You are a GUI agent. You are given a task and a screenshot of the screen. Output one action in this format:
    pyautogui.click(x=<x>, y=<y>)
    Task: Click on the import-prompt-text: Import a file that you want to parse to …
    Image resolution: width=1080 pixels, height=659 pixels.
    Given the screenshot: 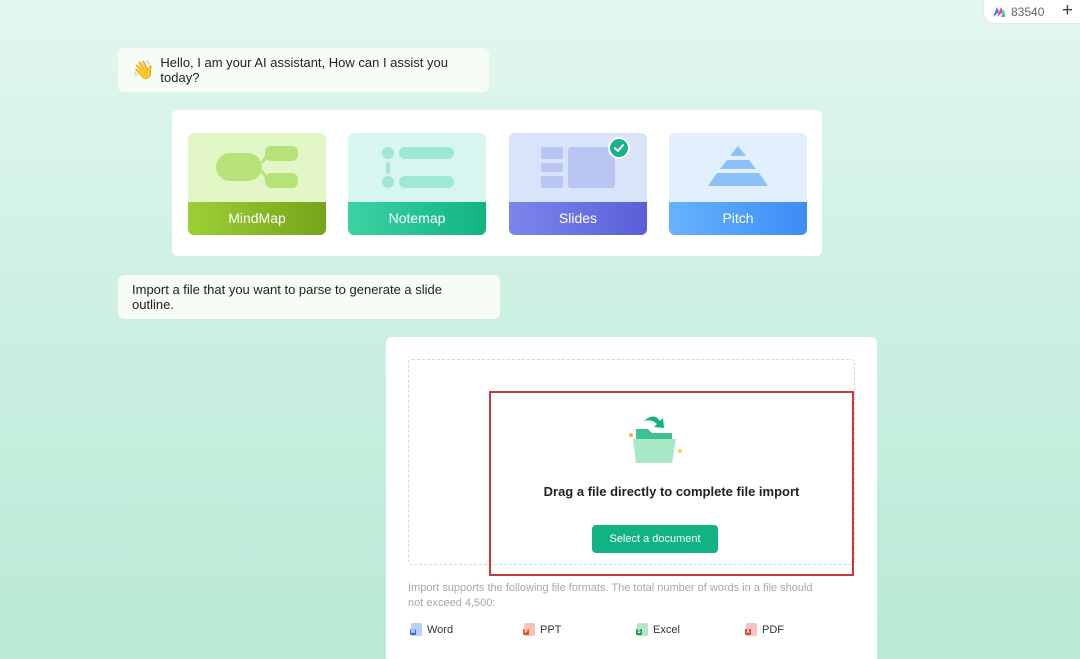 What is the action you would take?
    pyautogui.click(x=287, y=297)
    